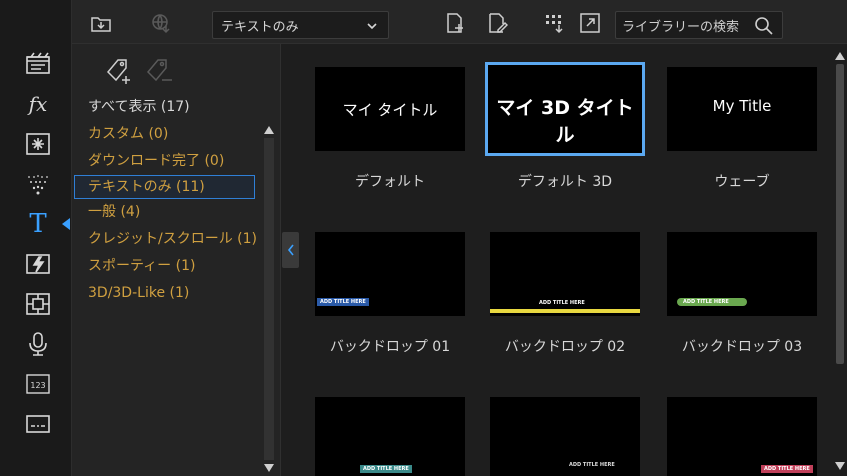  Describe the element at coordinates (390, 182) in the screenshot. I see `tile-label: デフォルト` at that location.